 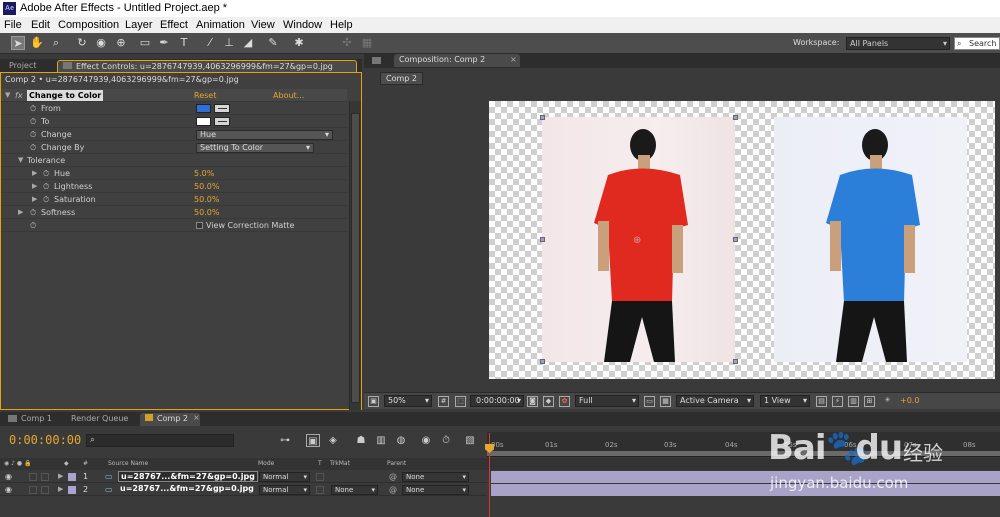 I want to click on always-preview-icon: ▣, so click(x=373, y=401).